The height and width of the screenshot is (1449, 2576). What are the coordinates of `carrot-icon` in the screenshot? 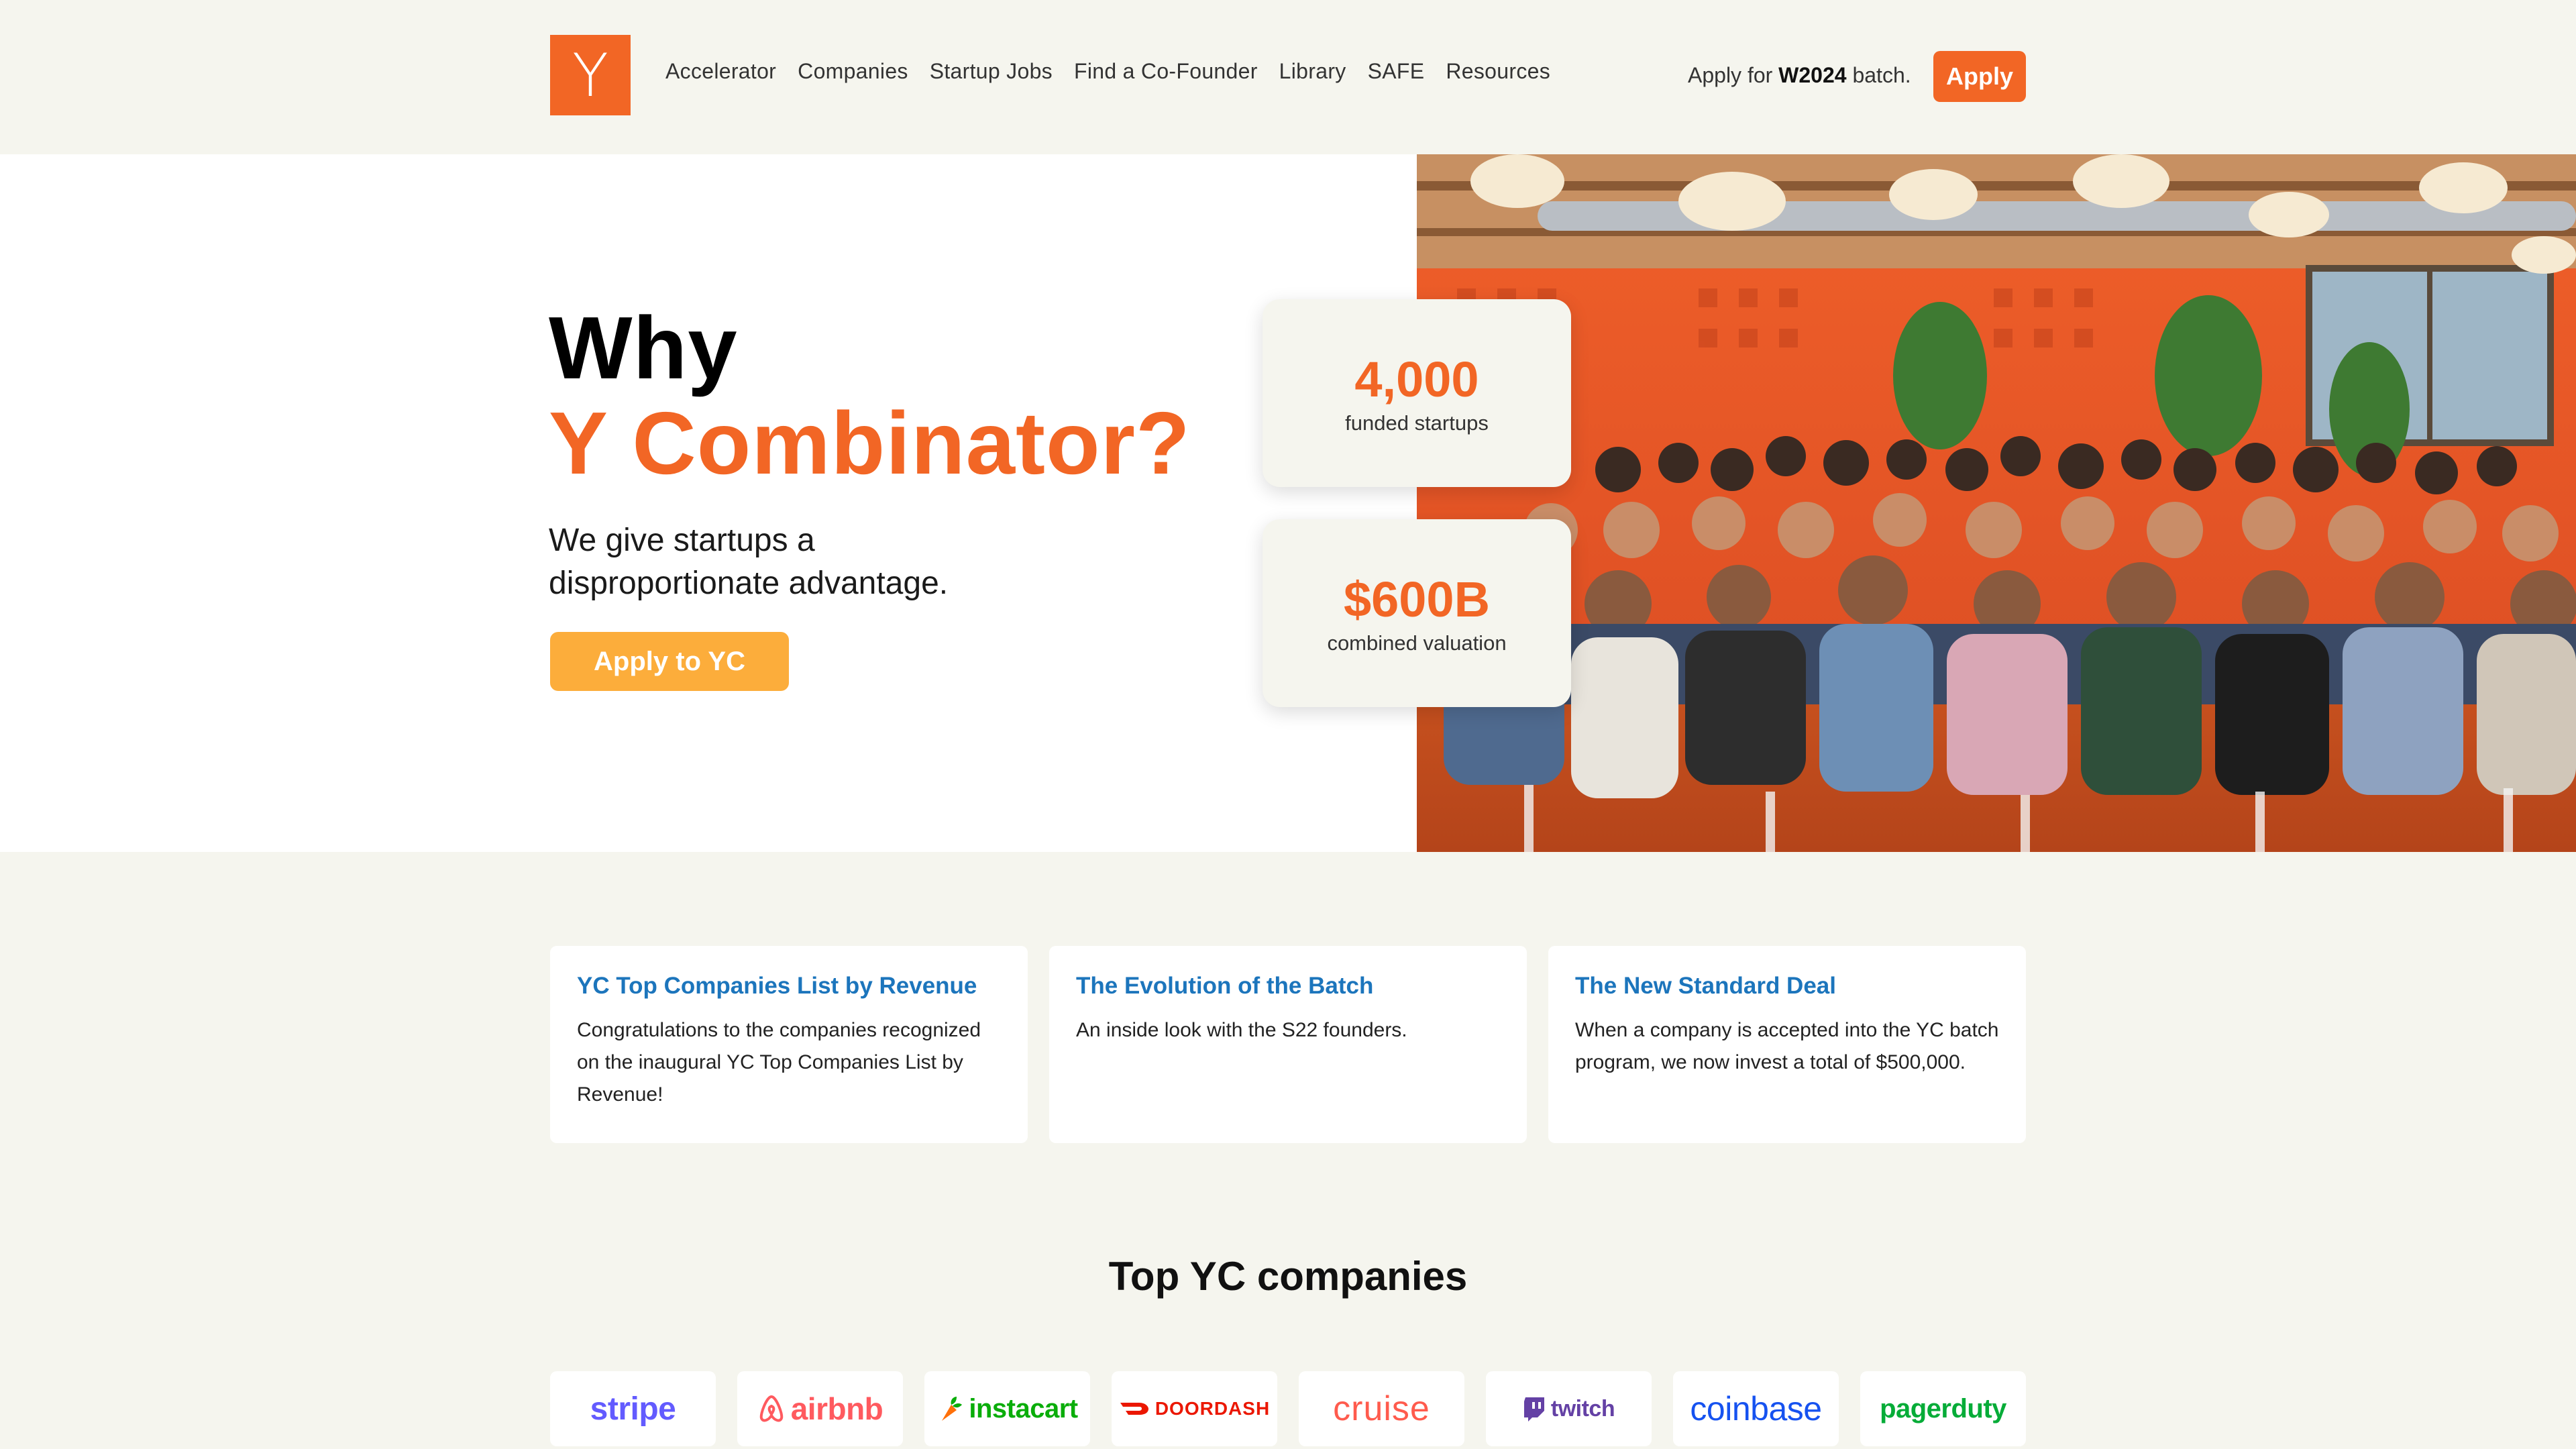 It's located at (949, 1409).